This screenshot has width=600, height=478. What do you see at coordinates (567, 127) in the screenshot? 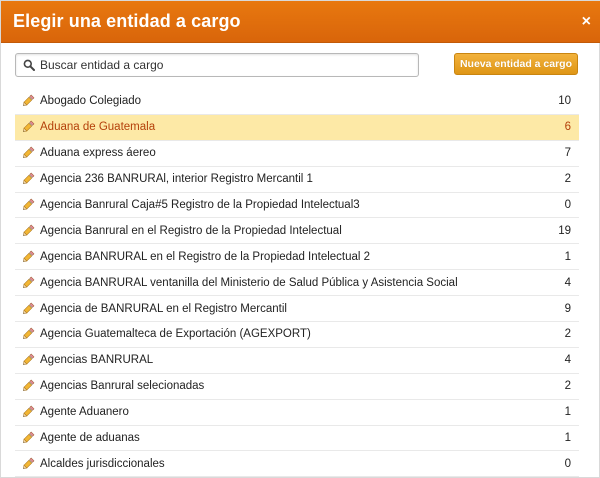
I see `list-item-count: 6` at bounding box center [567, 127].